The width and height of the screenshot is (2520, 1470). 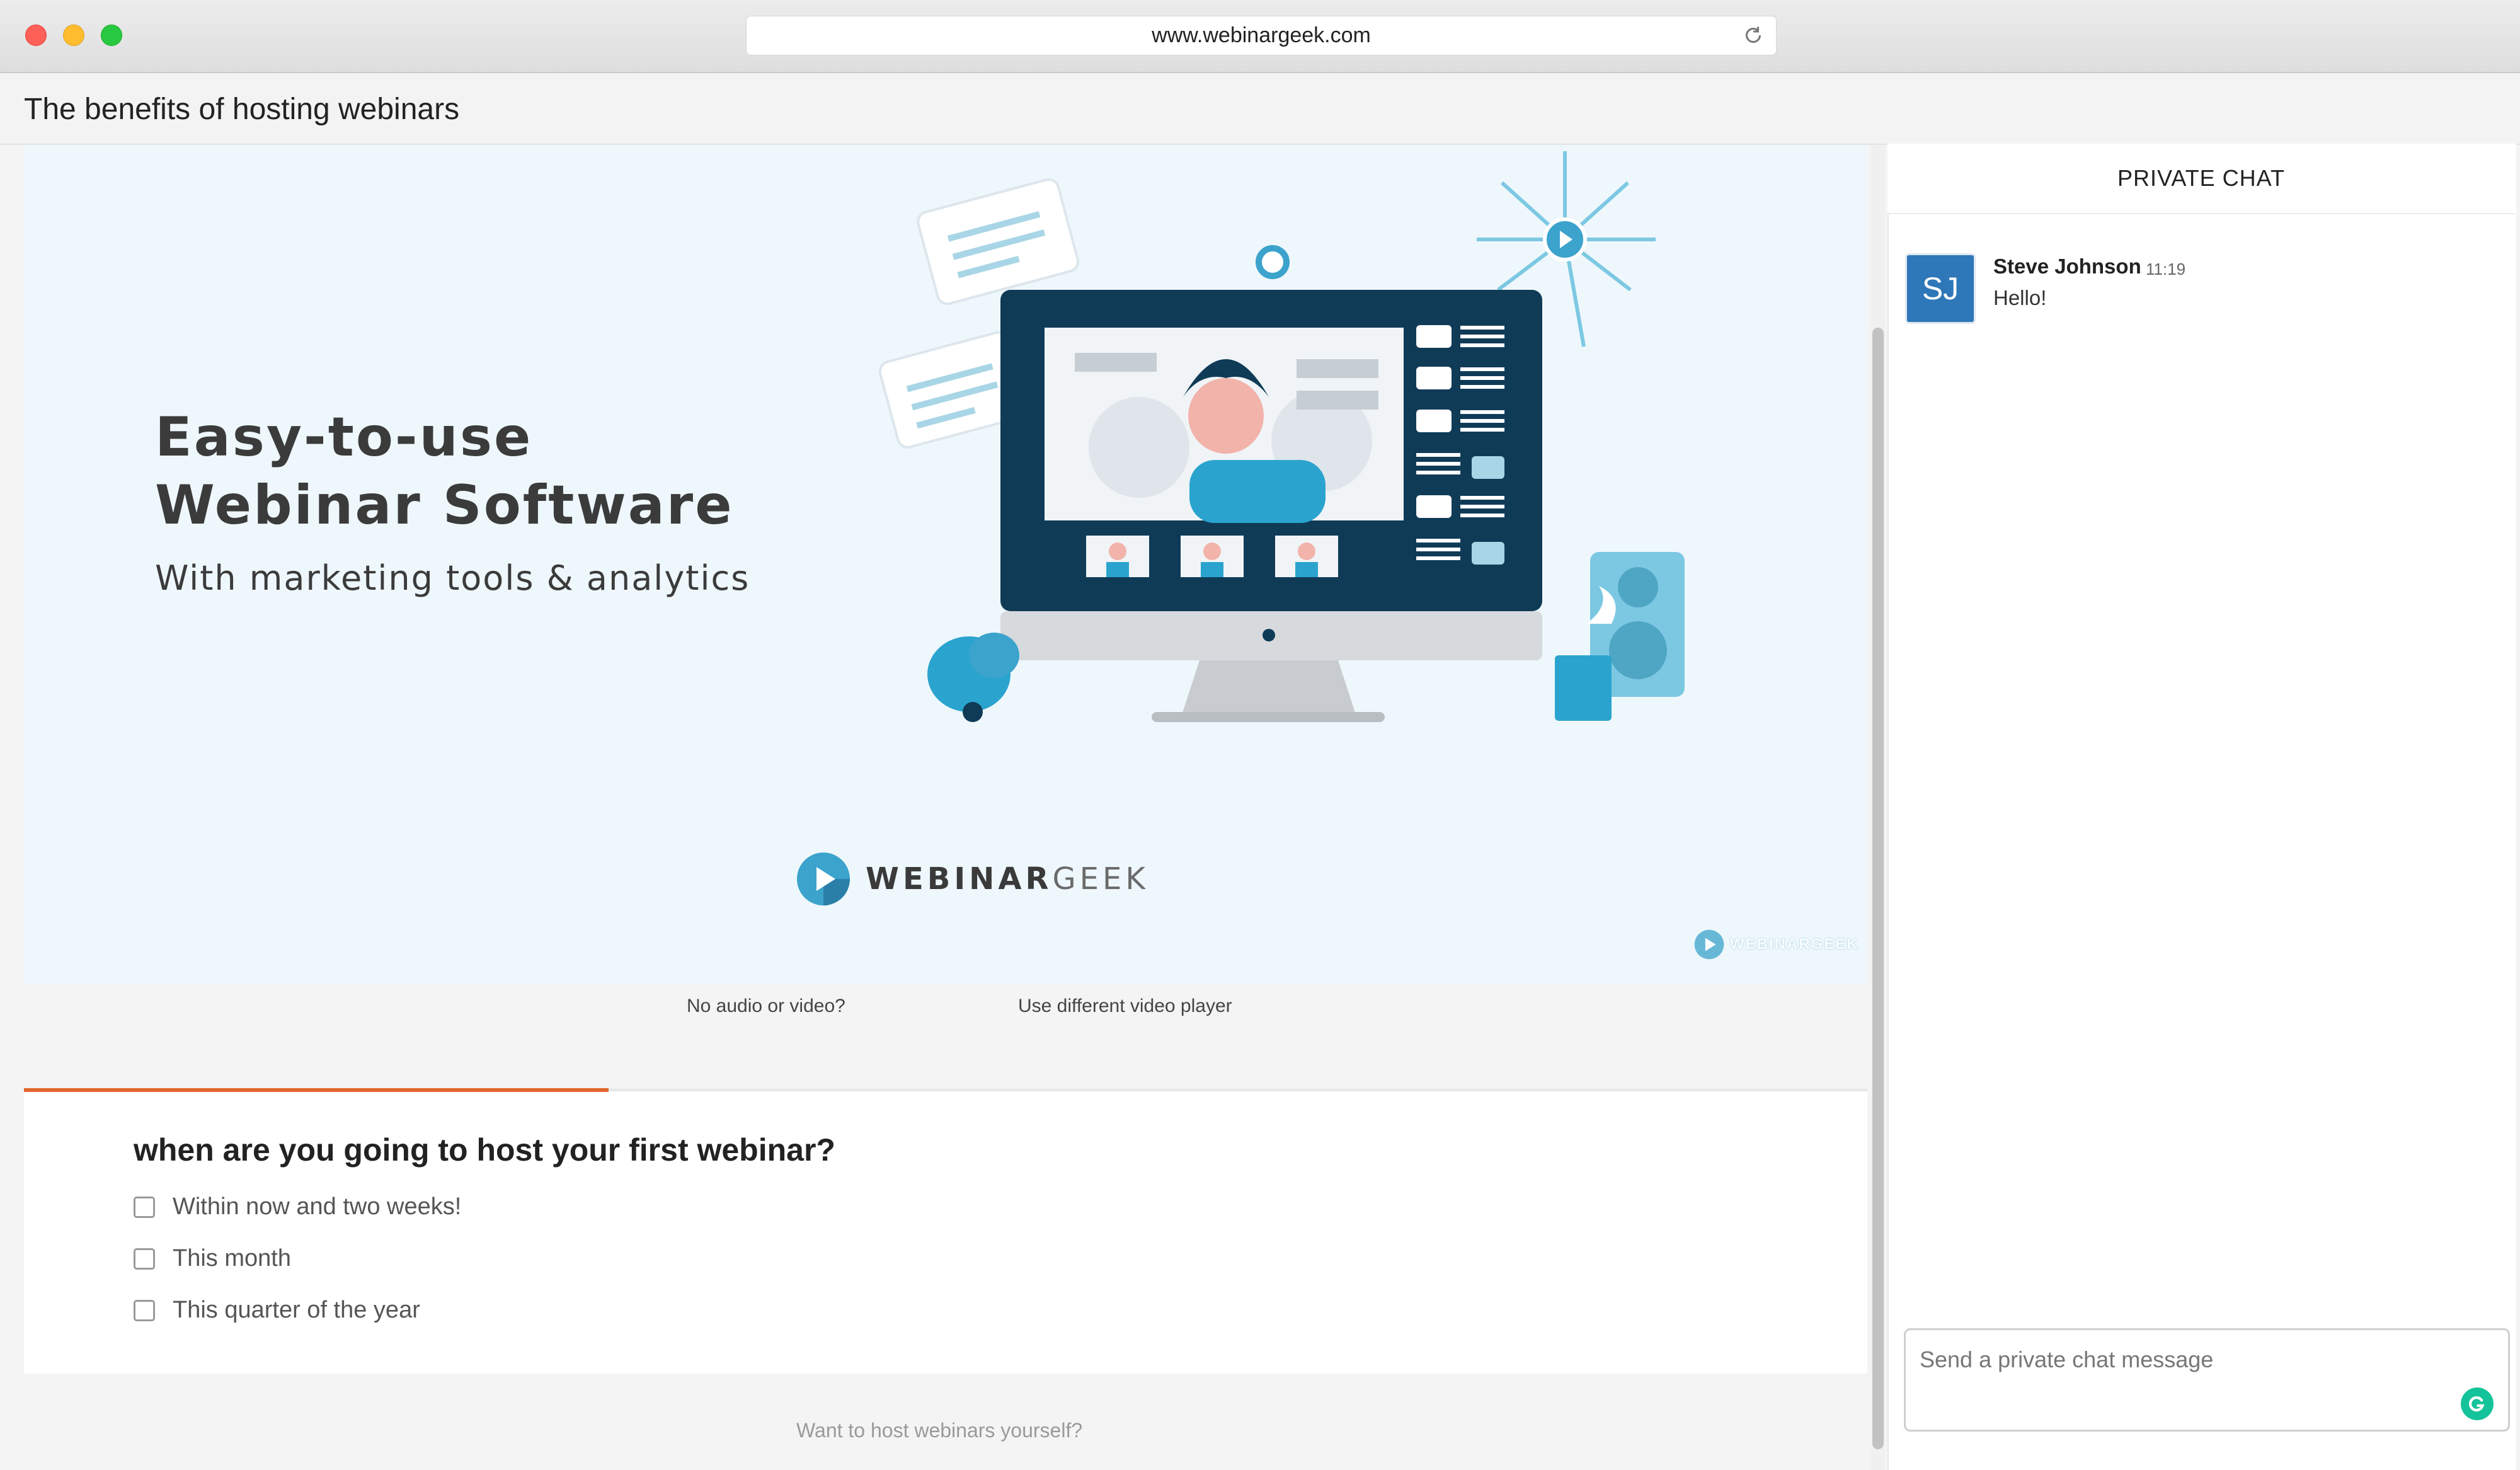 What do you see at coordinates (1776, 944) in the screenshot?
I see `video-watermark: WEBINARGEEK` at bounding box center [1776, 944].